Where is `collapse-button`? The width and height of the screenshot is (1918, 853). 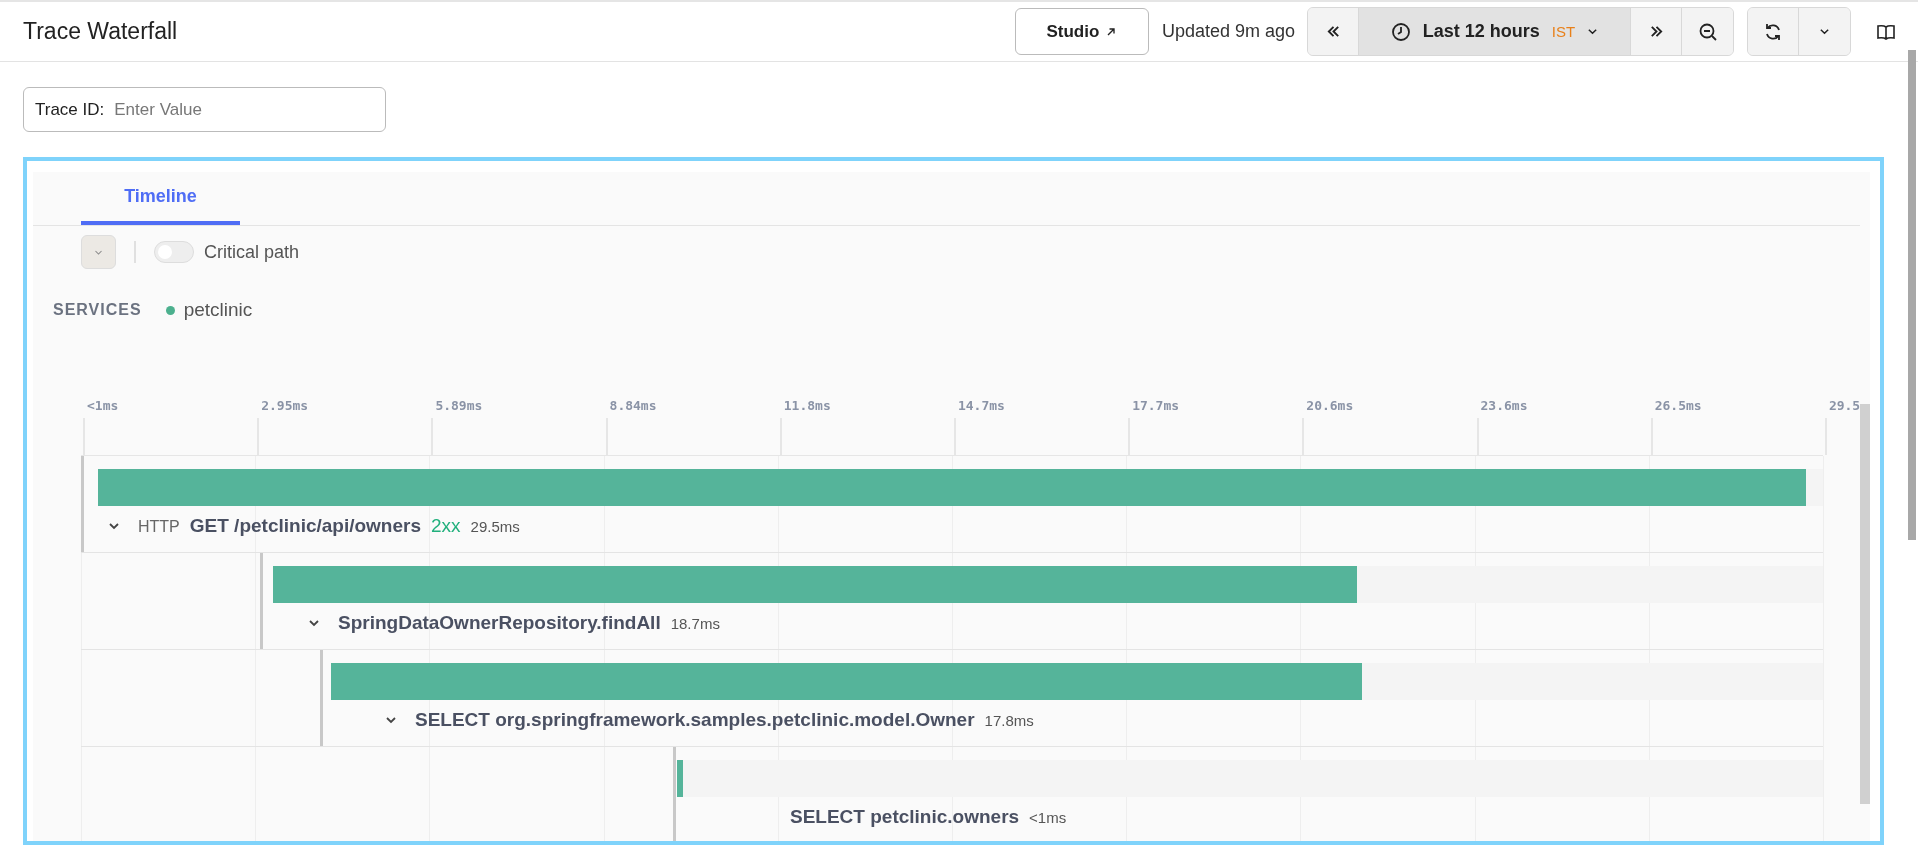
collapse-button is located at coordinates (98, 252).